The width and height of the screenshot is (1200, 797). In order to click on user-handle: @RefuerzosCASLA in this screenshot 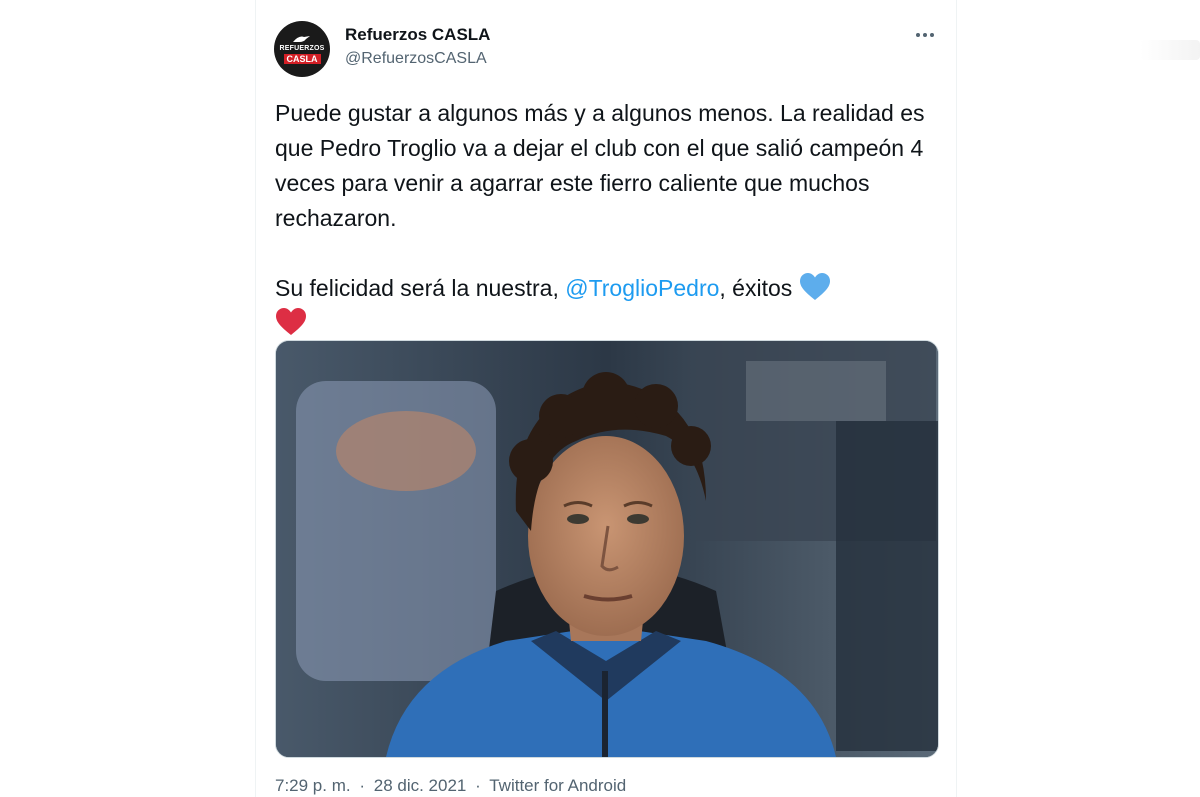, I will do `click(416, 59)`.